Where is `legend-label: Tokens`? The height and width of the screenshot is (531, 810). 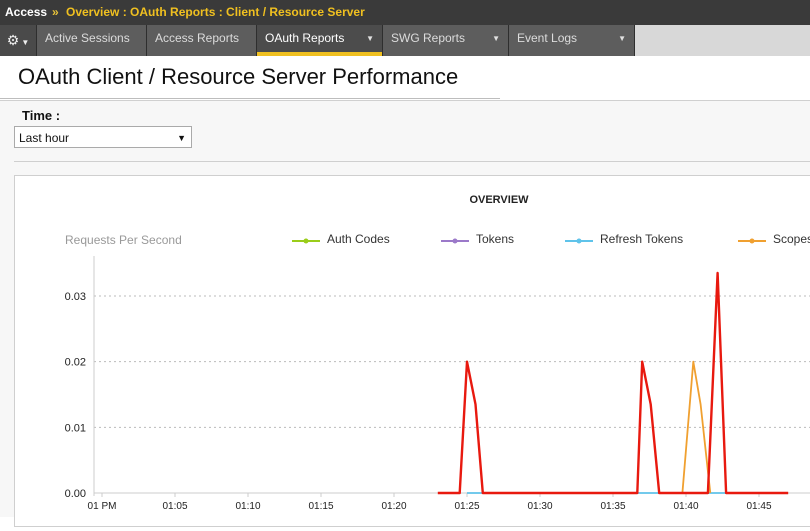 legend-label: Tokens is located at coordinates (495, 239).